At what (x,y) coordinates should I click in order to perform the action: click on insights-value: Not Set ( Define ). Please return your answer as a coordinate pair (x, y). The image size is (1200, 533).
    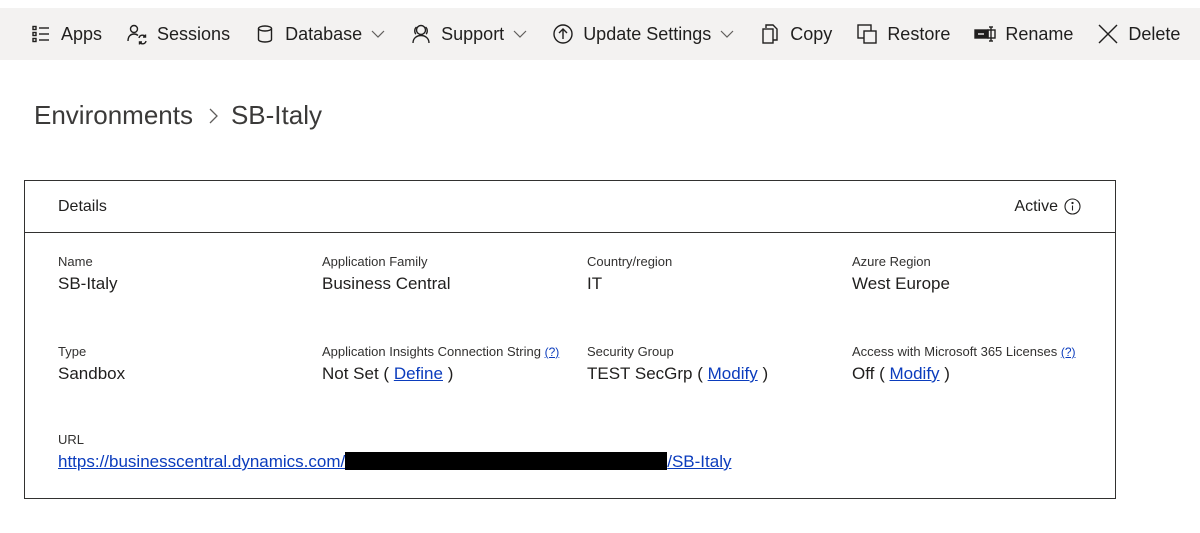
    Looking at the image, I should click on (440, 374).